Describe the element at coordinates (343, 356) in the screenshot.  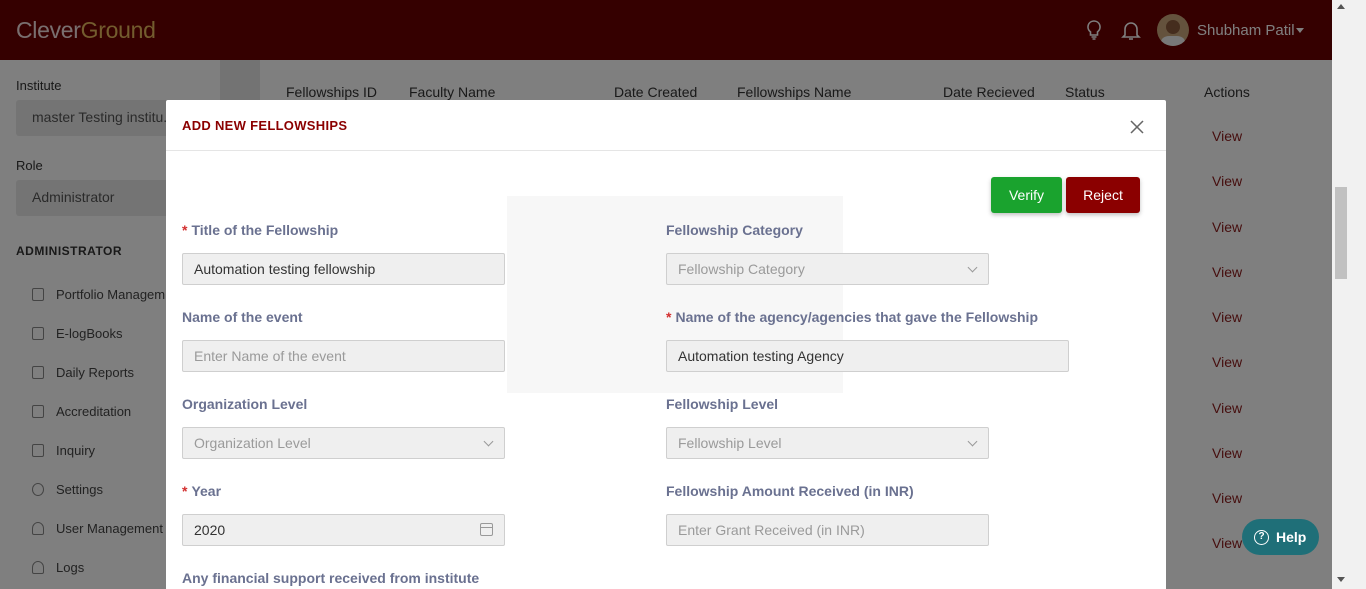
I see `event-input: Enter Name of the event` at that location.